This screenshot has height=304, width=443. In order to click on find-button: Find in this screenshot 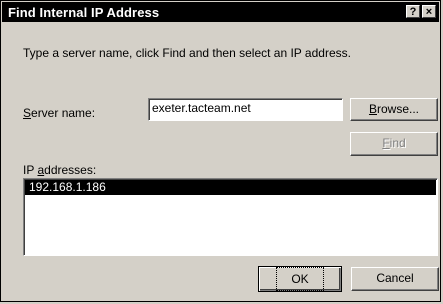, I will do `click(394, 144)`.